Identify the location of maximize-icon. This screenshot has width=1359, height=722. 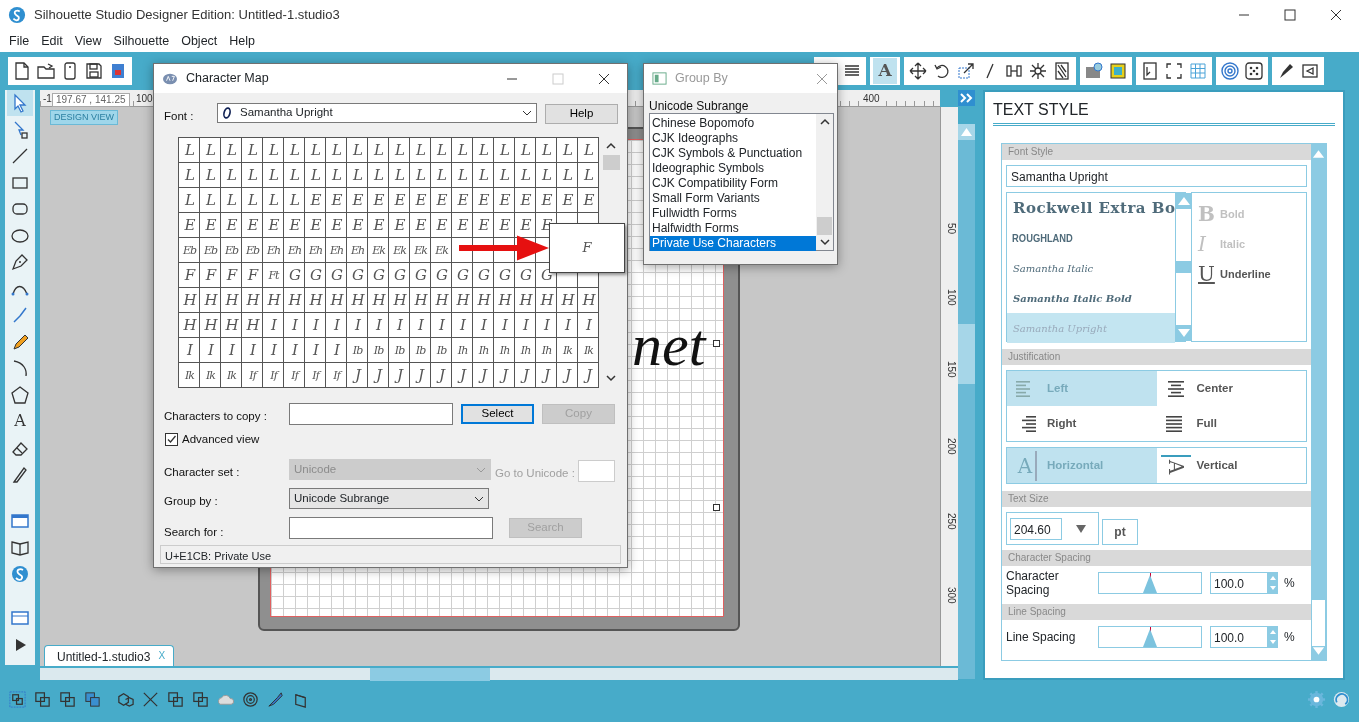
(1290, 15).